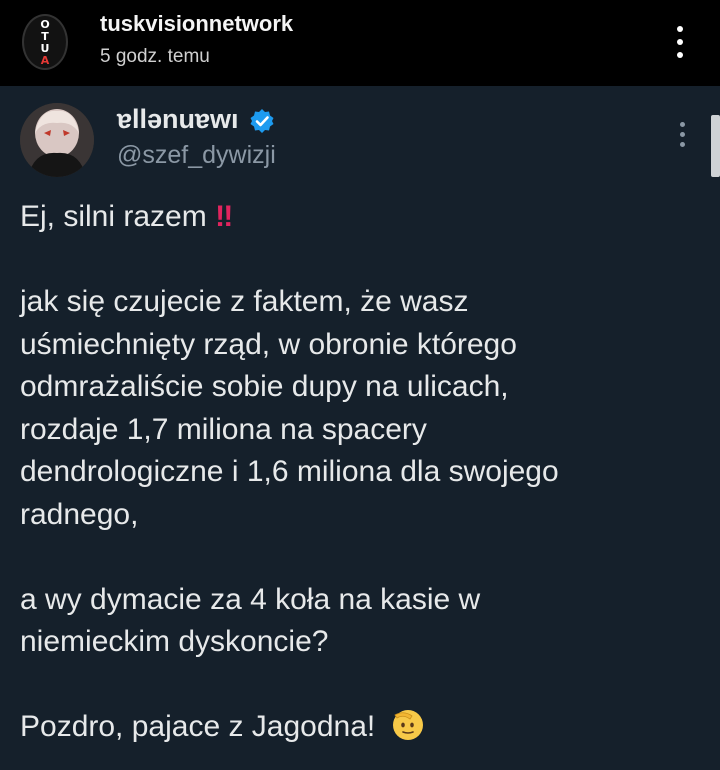 Image resolution: width=720 pixels, height=770 pixels. What do you see at coordinates (57, 140) in the screenshot?
I see `tweet-author-avatar` at bounding box center [57, 140].